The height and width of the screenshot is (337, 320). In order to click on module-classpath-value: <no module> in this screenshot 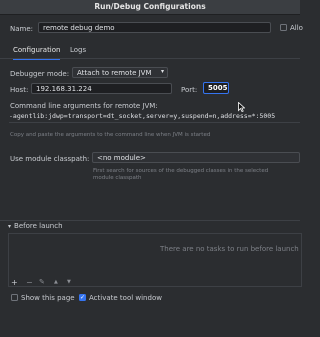, I will do `click(121, 158)`.